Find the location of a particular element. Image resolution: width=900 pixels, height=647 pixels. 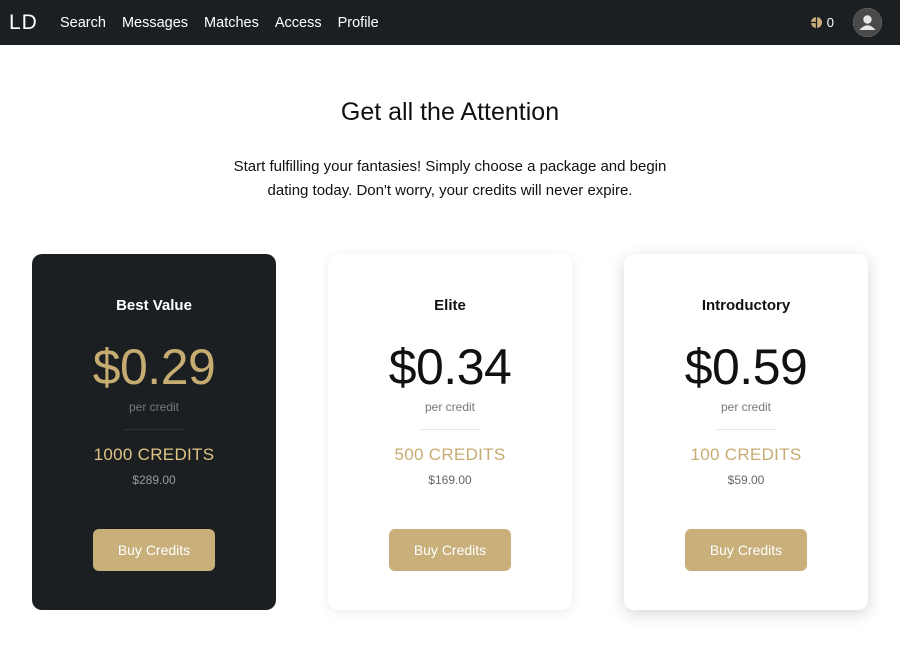

plan-total: $289.00 is located at coordinates (154, 480).